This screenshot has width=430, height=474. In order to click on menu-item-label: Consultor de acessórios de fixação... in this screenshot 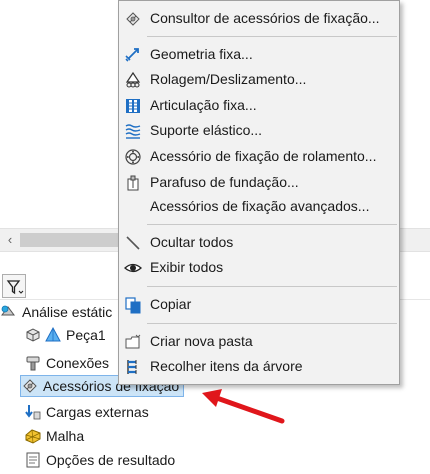, I will do `click(265, 18)`.